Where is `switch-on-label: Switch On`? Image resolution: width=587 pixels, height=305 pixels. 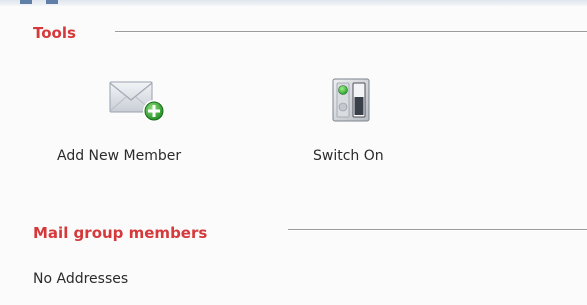 switch-on-label: Switch On is located at coordinates (348, 156).